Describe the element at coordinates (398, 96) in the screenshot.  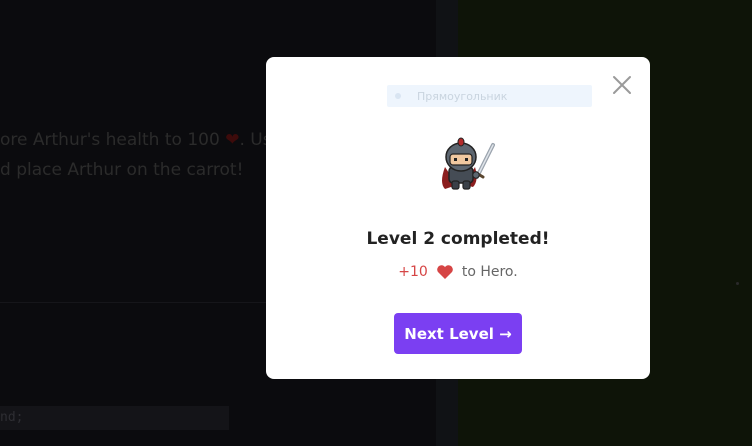
I see `shape-dot-icon` at that location.